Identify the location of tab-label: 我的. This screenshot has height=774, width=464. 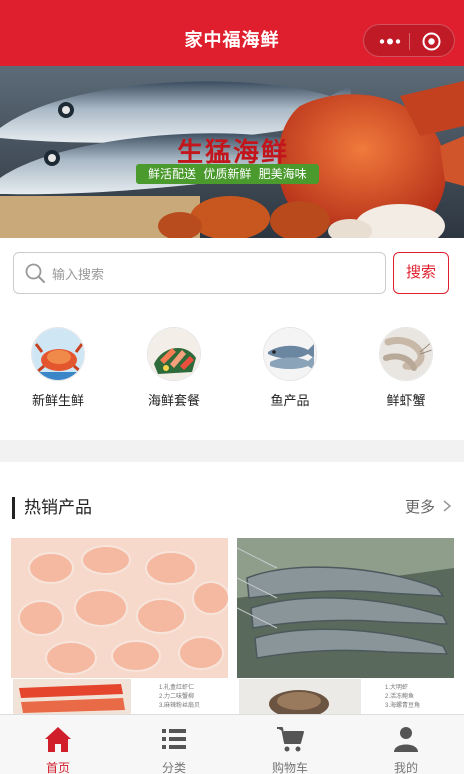
(405, 767).